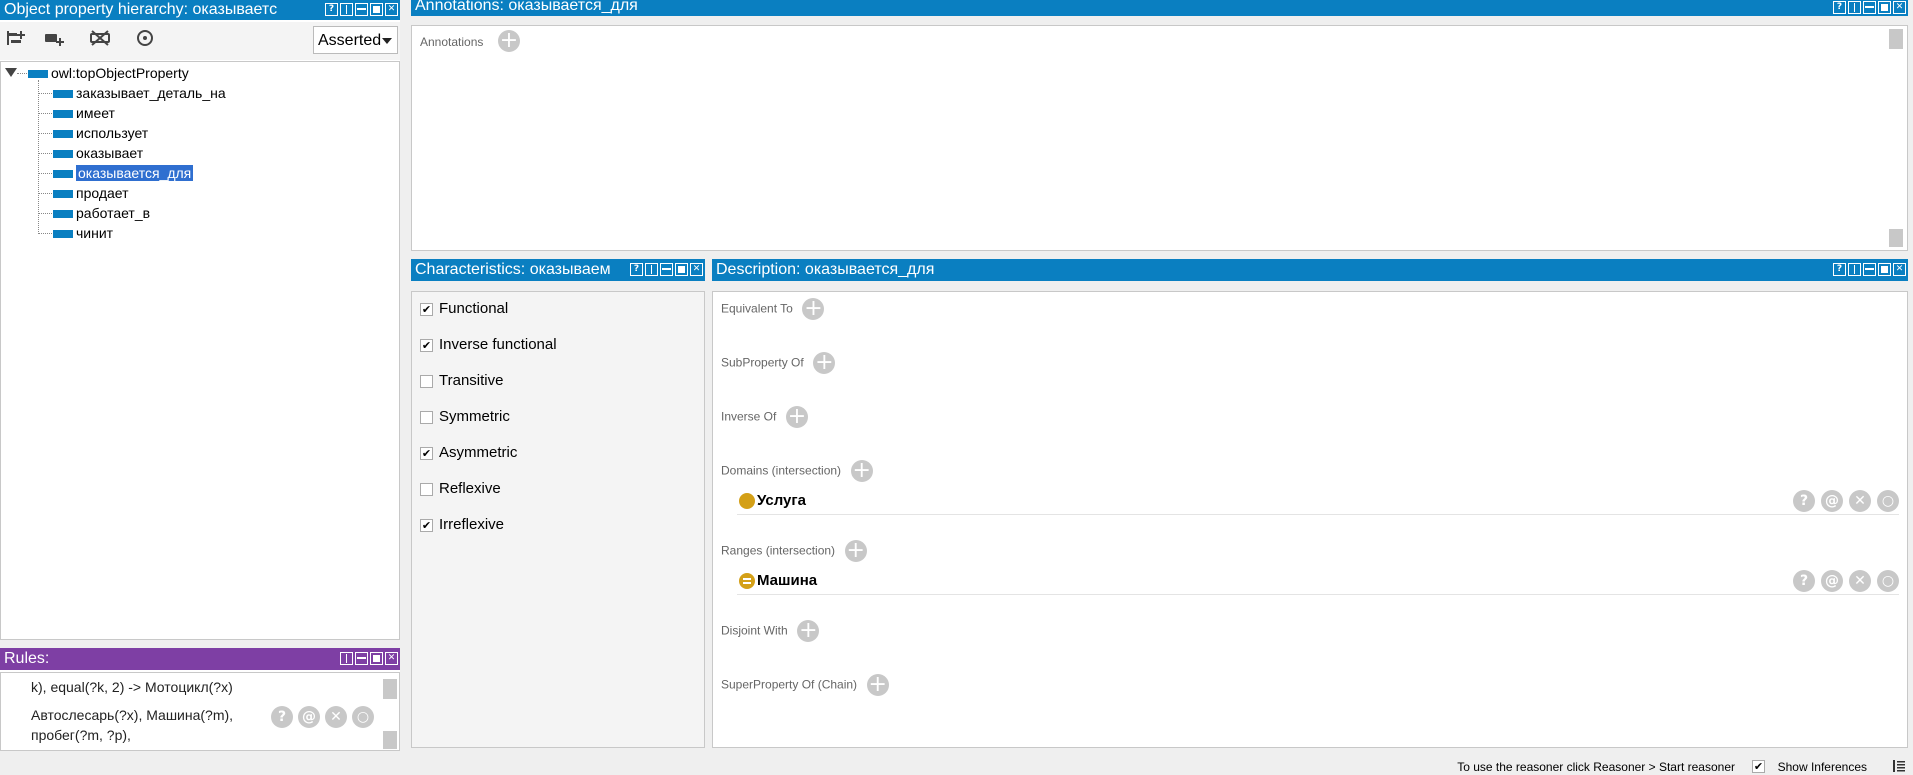 The height and width of the screenshot is (775, 1913). I want to click on subproperty-of-section: SubProperty Of +, so click(778, 363).